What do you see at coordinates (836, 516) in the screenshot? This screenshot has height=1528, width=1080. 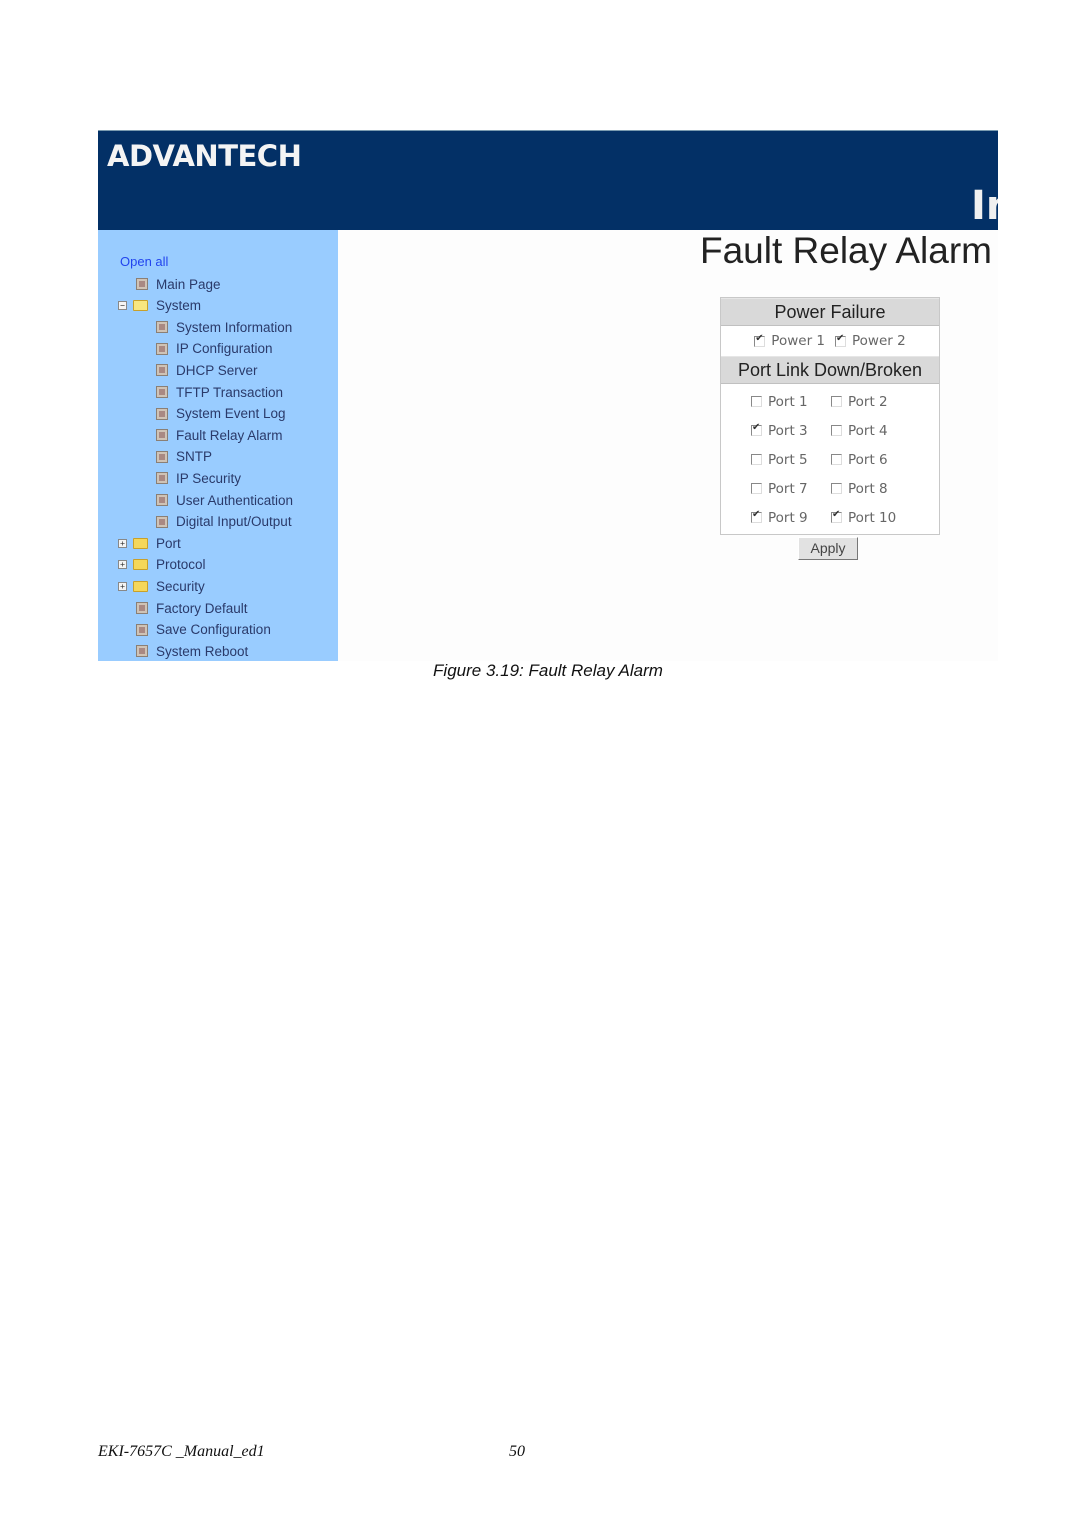 I see `port-10-checkbox` at bounding box center [836, 516].